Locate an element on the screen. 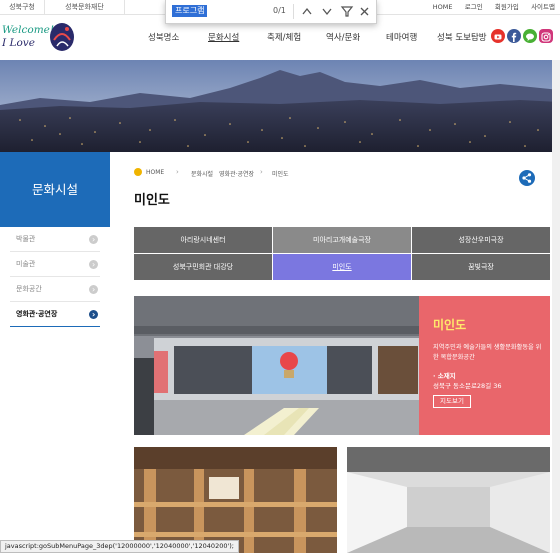  tab-kkumbit-theater: 꿈빛극장 is located at coordinates (481, 267).